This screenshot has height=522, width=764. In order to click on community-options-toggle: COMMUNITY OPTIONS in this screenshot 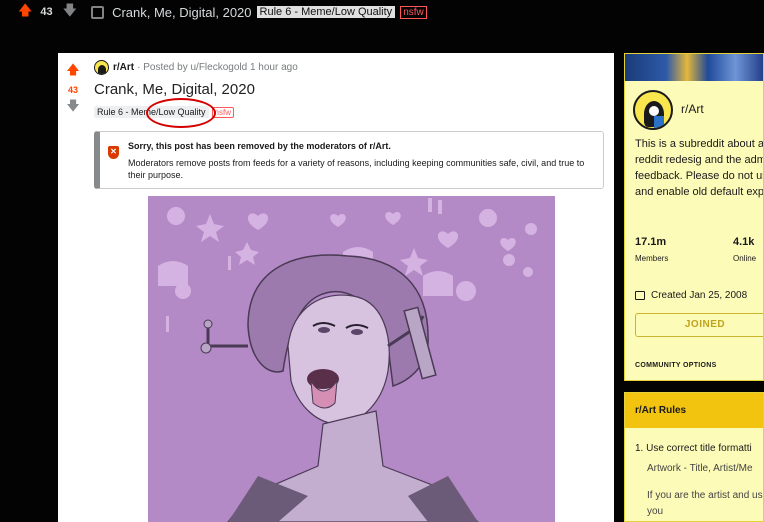, I will do `click(676, 365)`.